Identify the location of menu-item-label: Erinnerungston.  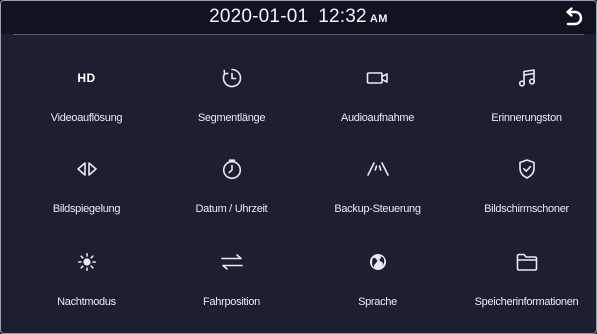
(526, 118).